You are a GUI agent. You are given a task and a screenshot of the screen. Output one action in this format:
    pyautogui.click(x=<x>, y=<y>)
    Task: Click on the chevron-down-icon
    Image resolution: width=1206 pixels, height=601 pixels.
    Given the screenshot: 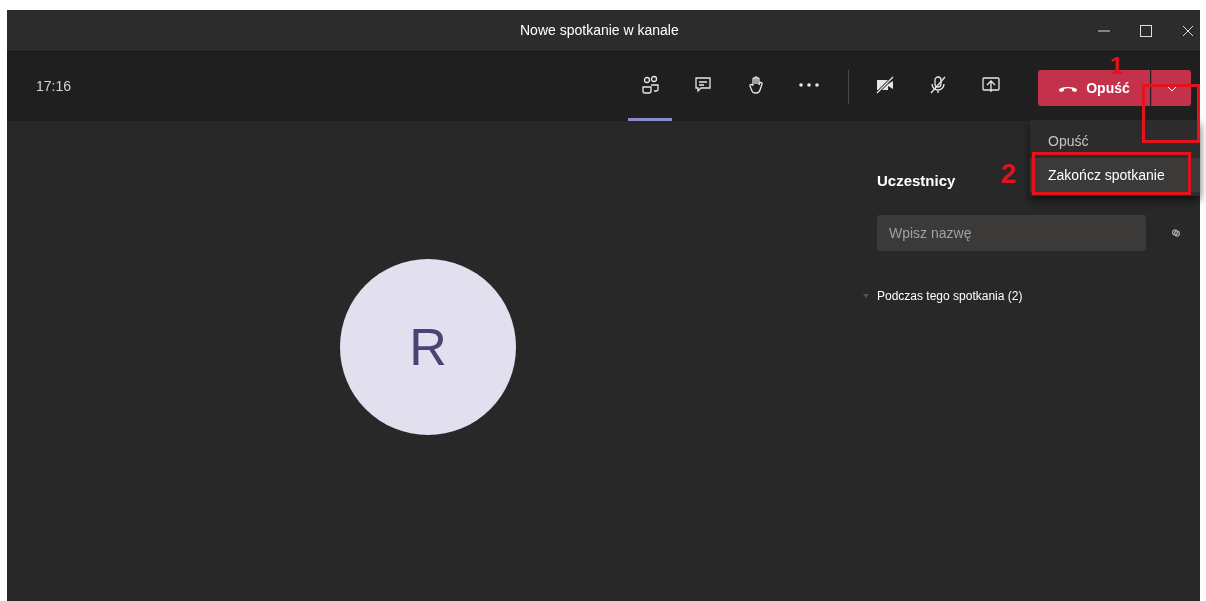 What is the action you would take?
    pyautogui.click(x=1171, y=88)
    